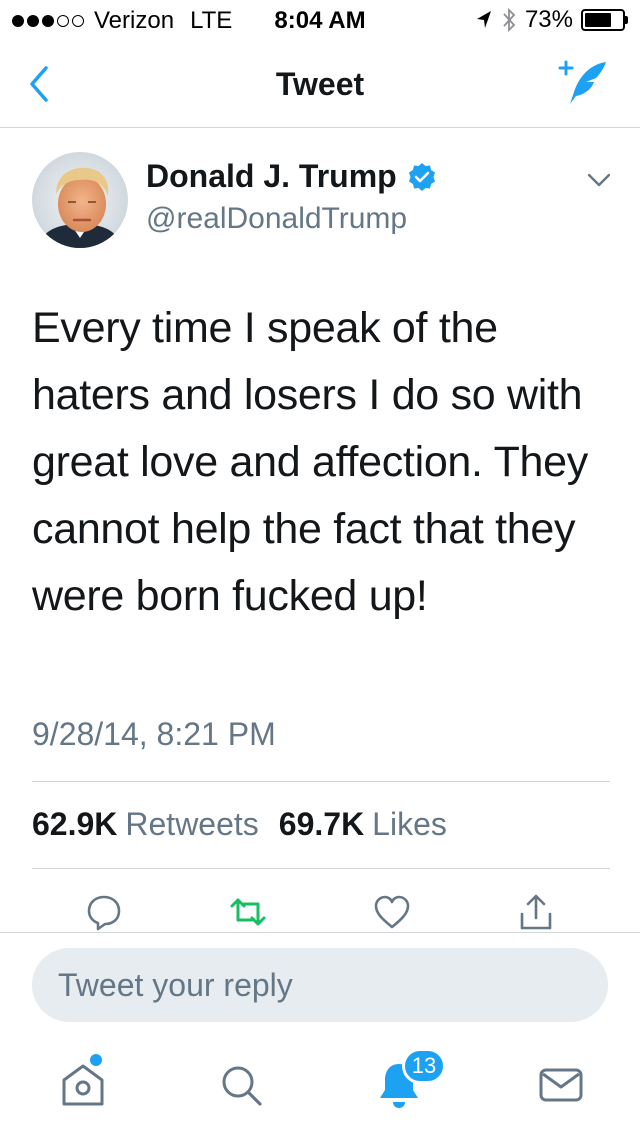 The height and width of the screenshot is (1136, 640). I want to click on battery-percent: 73%, so click(548, 19).